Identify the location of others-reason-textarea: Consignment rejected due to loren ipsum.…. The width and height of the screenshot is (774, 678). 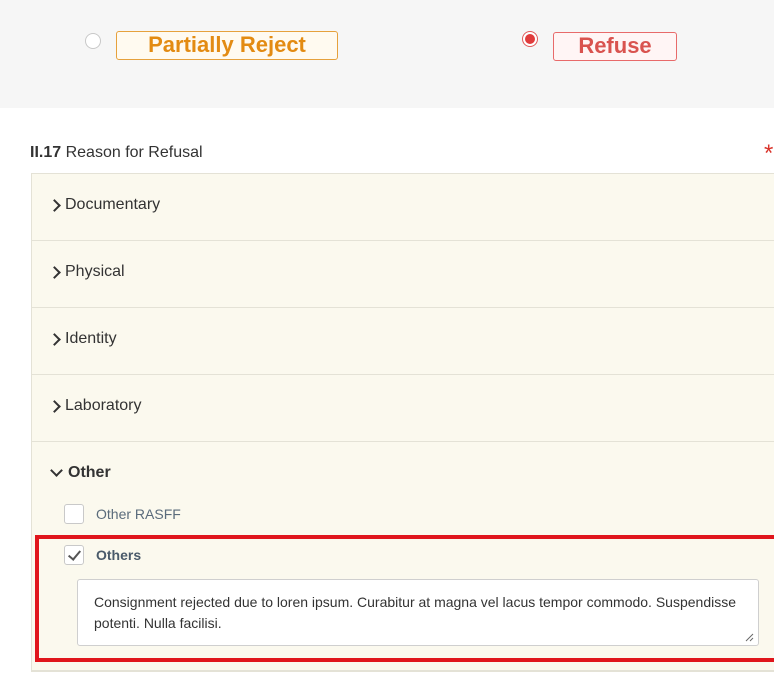
(418, 612).